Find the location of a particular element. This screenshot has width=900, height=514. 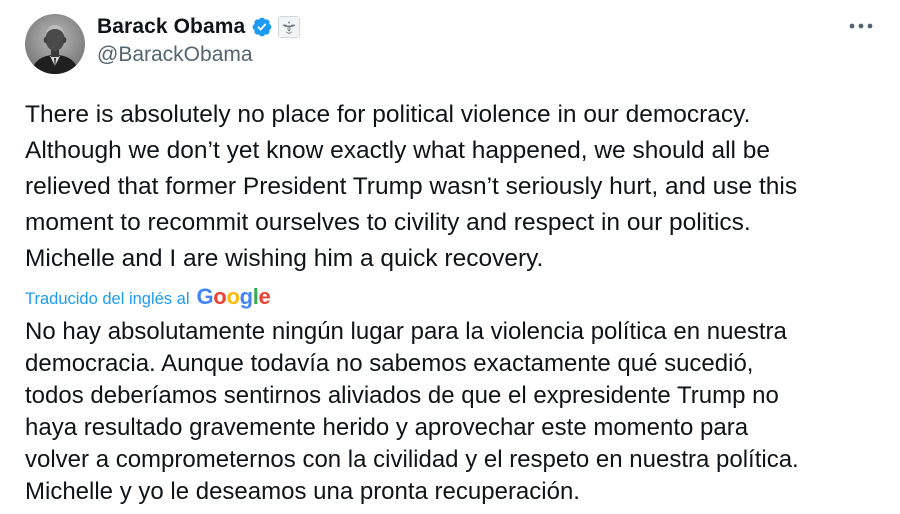

author-name-row: Barack Obama is located at coordinates (199, 27).